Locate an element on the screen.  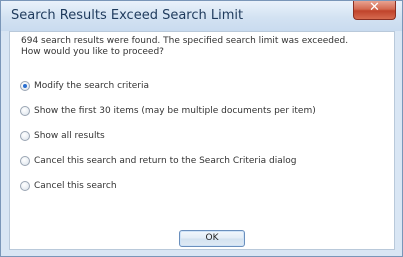
radio-button-selected is located at coordinates (25, 86).